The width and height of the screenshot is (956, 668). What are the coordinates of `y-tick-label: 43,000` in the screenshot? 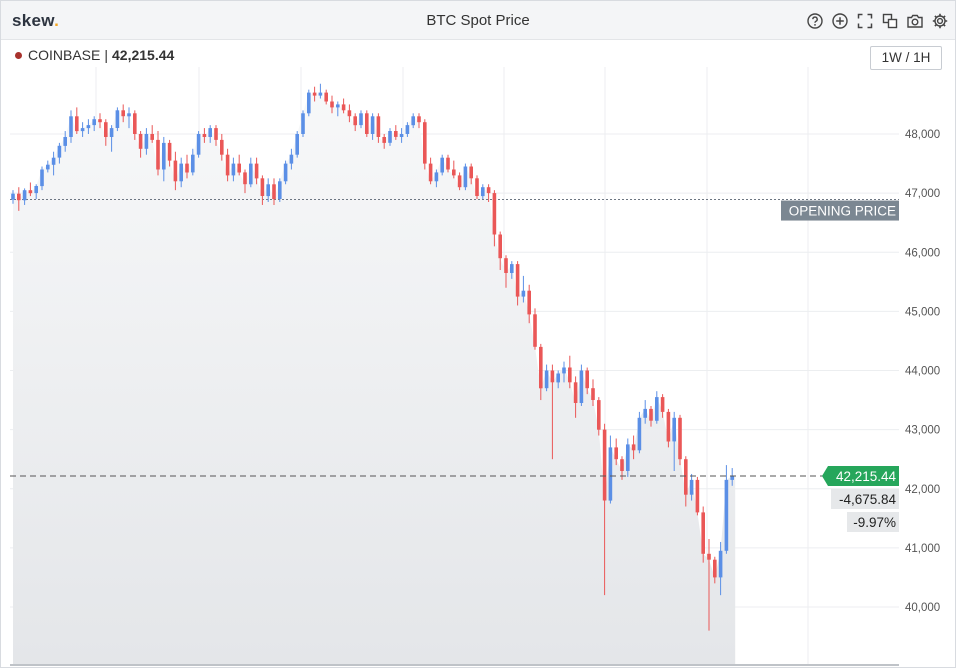 It's located at (922, 431).